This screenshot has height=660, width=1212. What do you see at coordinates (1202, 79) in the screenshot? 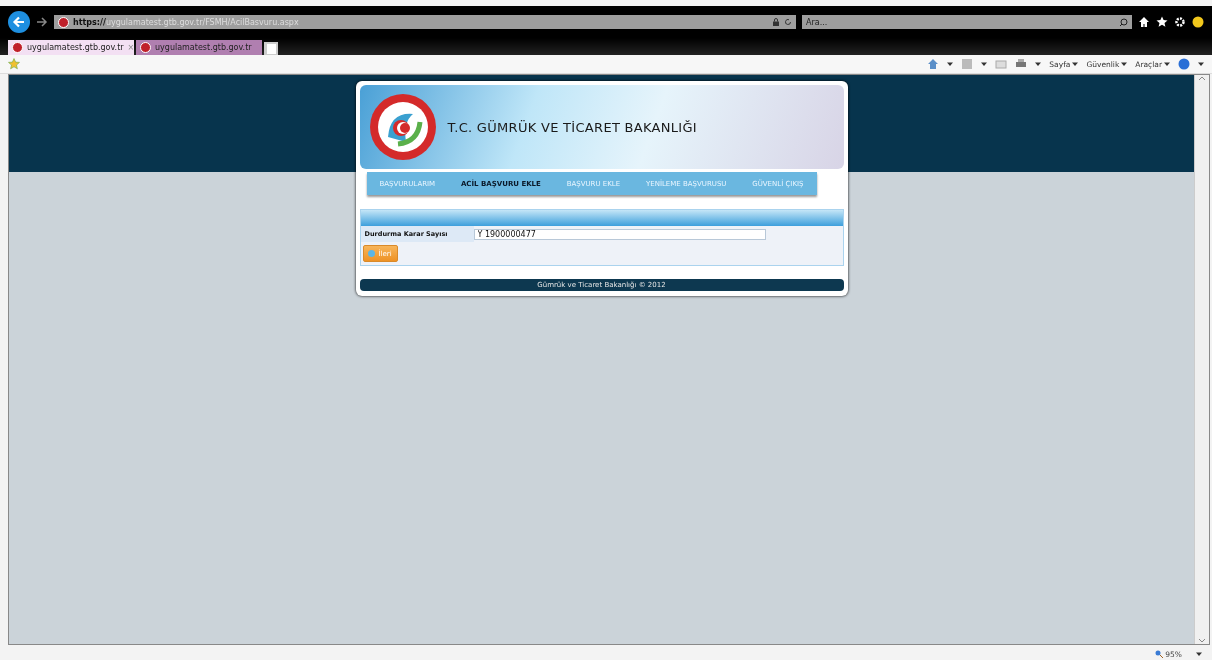
I see `scroll-up-icon` at bounding box center [1202, 79].